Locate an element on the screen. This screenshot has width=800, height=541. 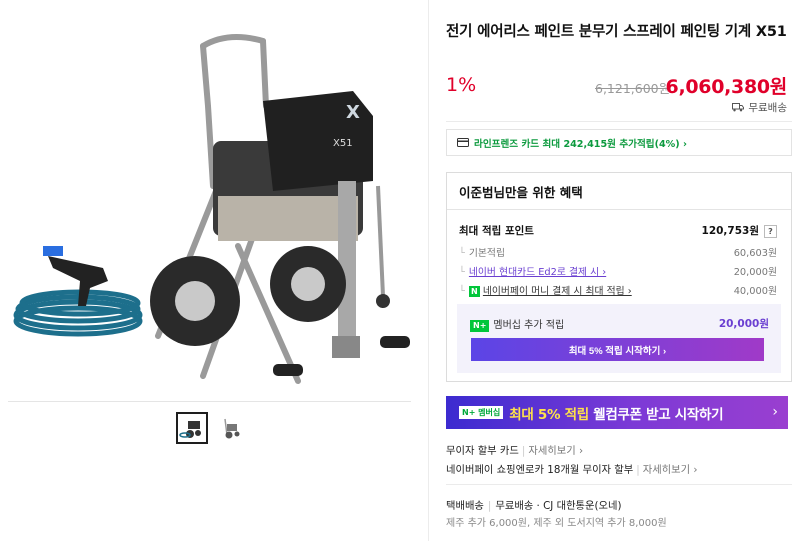
banner-rest: 웰컴쿠폰 받고 시작하기 is located at coordinates (656, 414).